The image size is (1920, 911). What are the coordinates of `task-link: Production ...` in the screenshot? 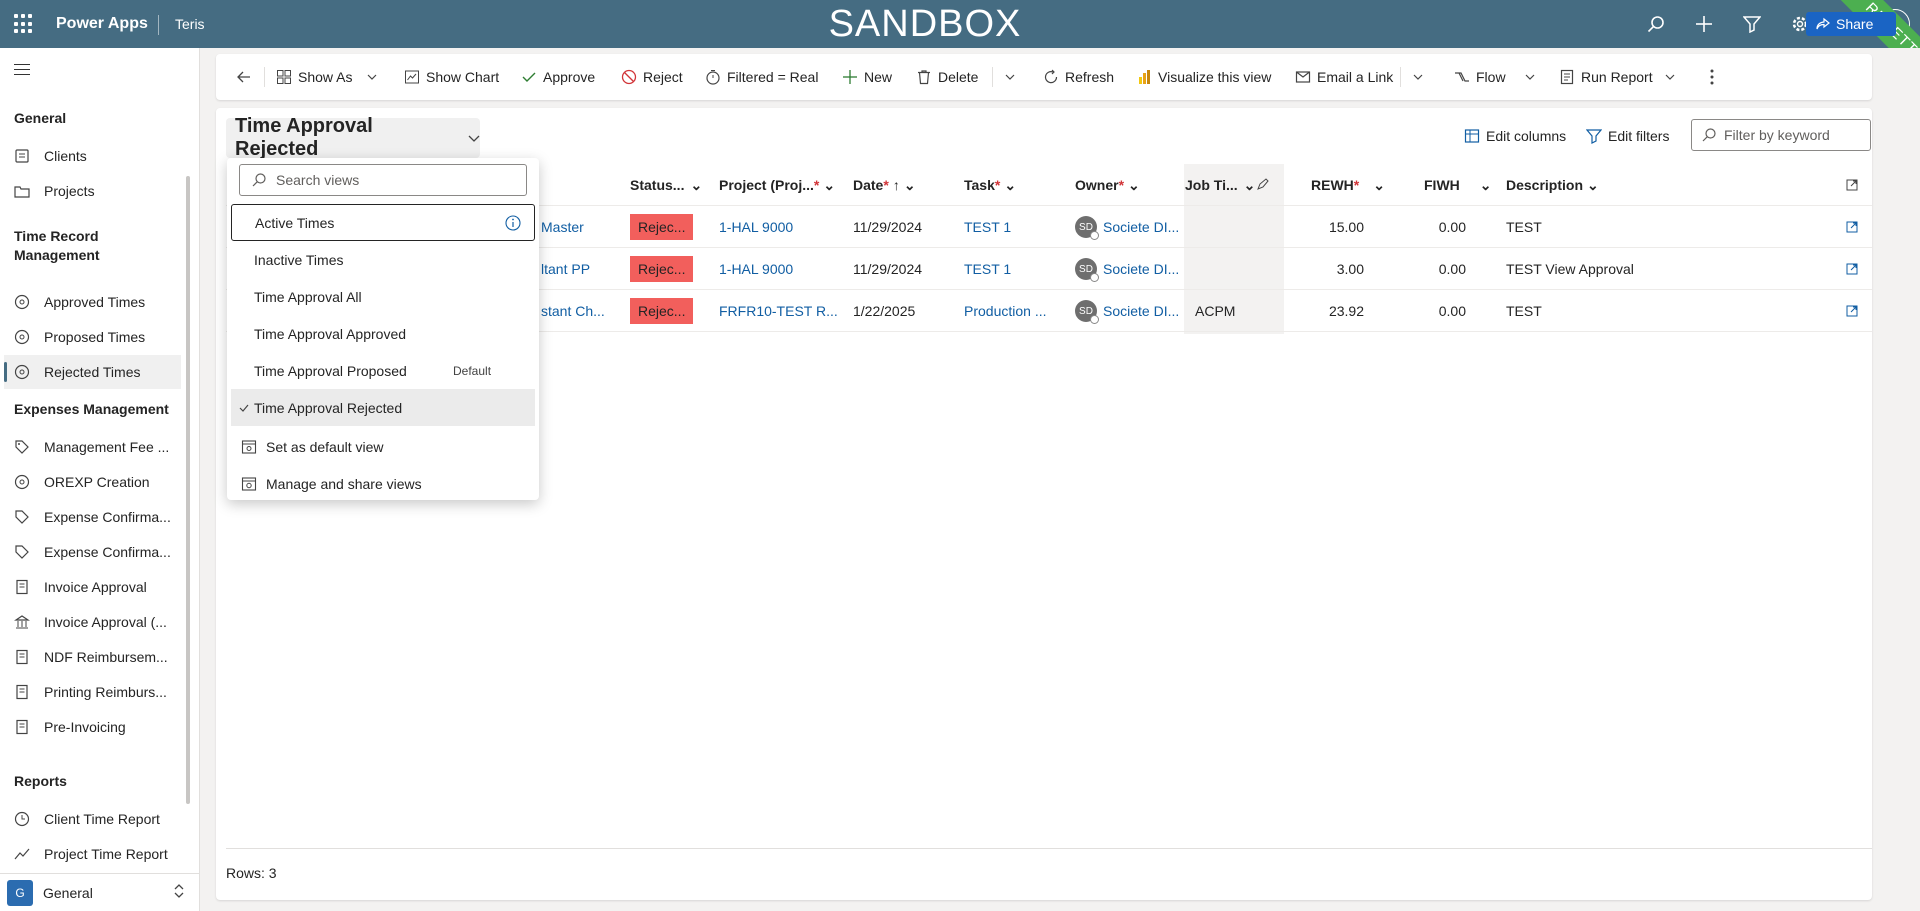 It's located at (1005, 311).